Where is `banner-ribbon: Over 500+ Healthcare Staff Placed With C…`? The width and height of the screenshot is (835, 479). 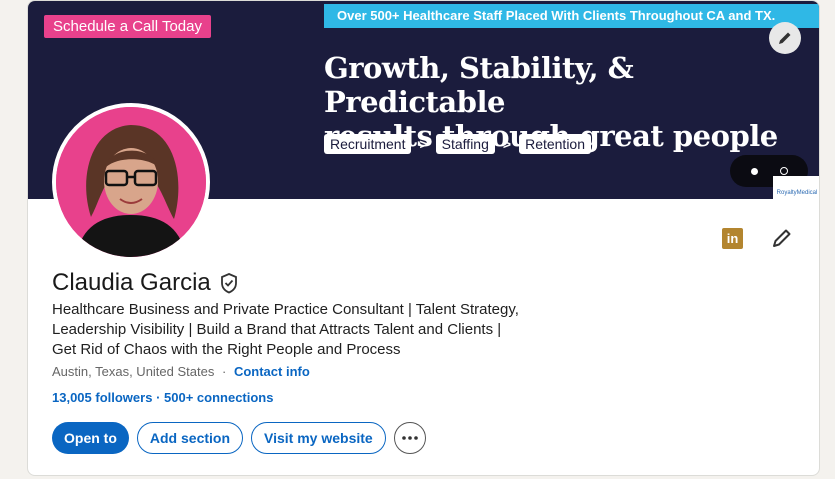 banner-ribbon: Over 500+ Healthcare Staff Placed With C… is located at coordinates (571, 16).